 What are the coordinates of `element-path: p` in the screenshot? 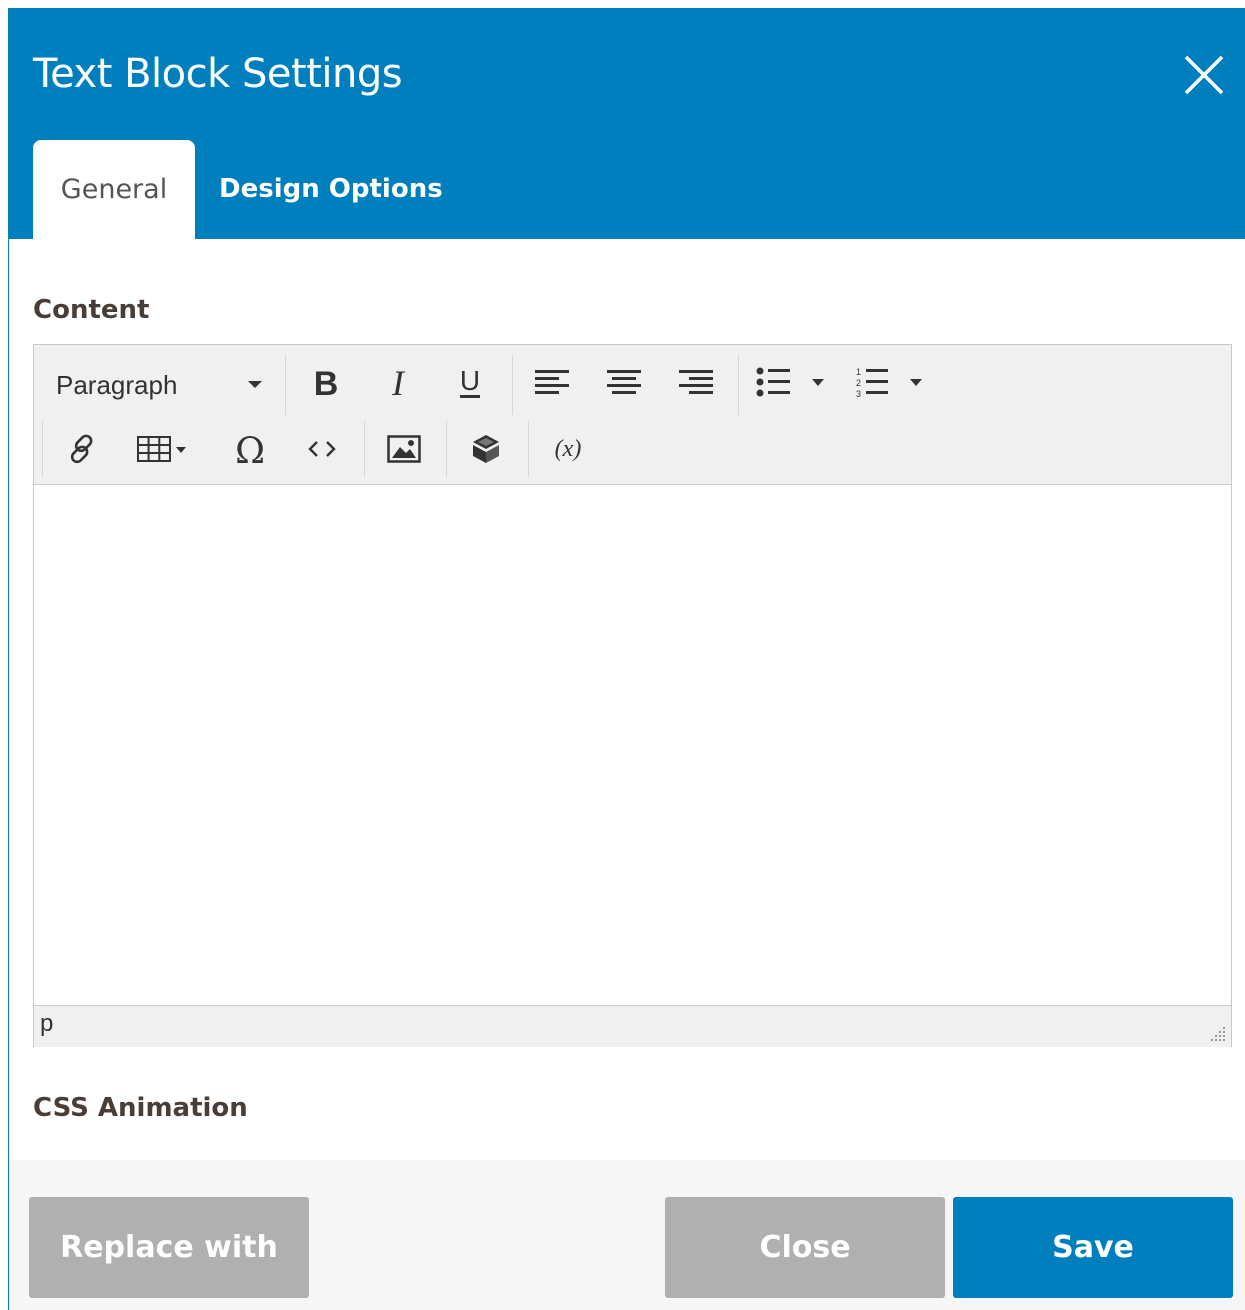 It's located at (46, 1024).